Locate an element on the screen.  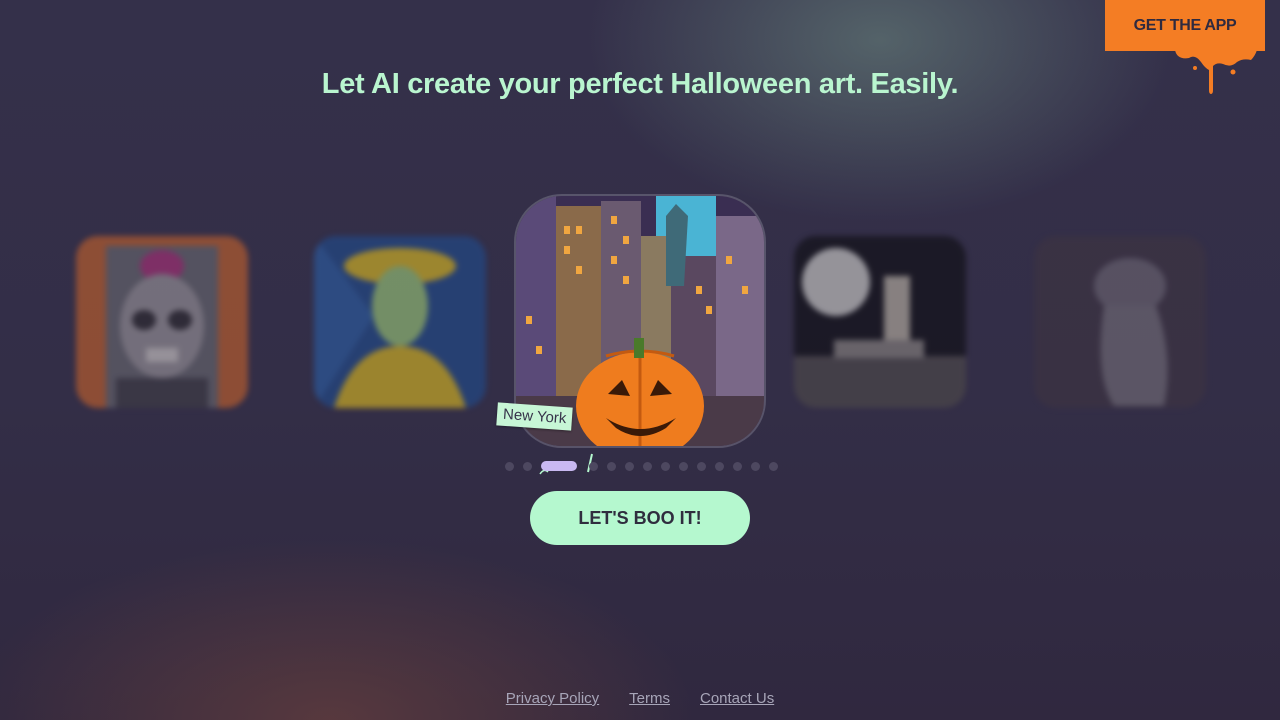
skull-portrait-thumbnail is located at coordinates (162, 322).